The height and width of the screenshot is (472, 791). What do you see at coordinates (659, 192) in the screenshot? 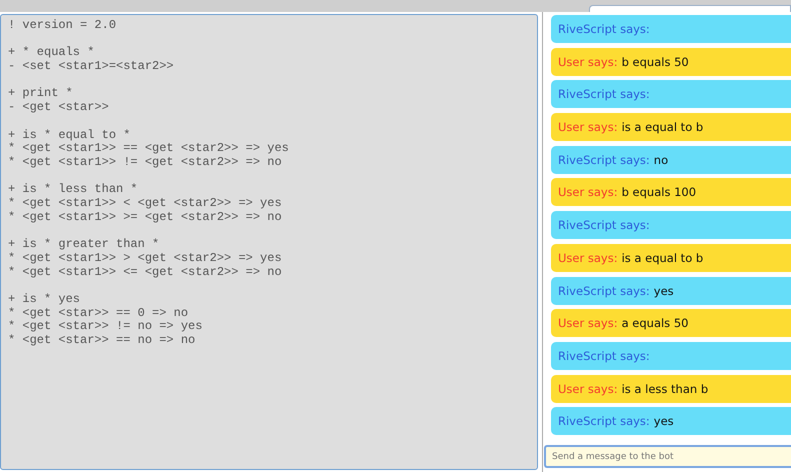
I see `message-text: b equals 100` at bounding box center [659, 192].